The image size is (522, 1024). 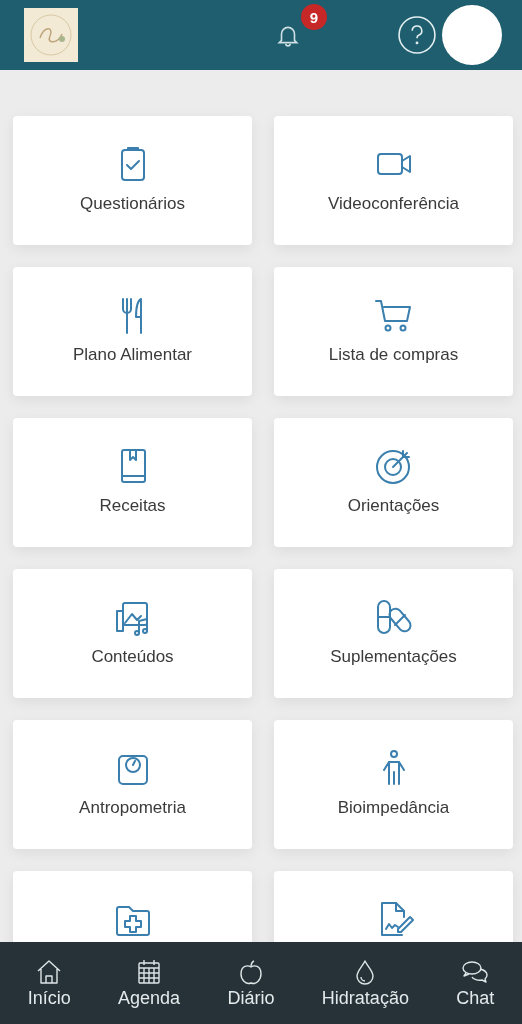 What do you see at coordinates (393, 331) in the screenshot?
I see `menu-card: Lista de compras` at bounding box center [393, 331].